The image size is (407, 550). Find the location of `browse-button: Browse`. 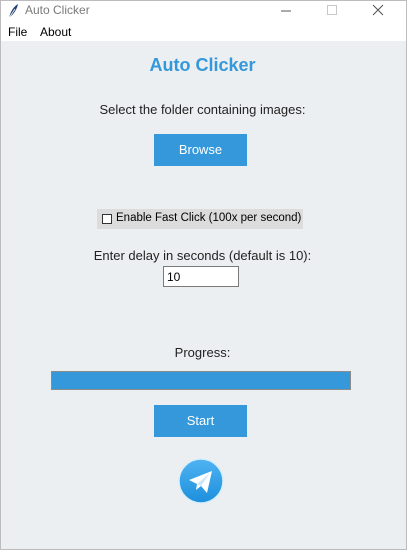

browse-button: Browse is located at coordinates (200, 150).